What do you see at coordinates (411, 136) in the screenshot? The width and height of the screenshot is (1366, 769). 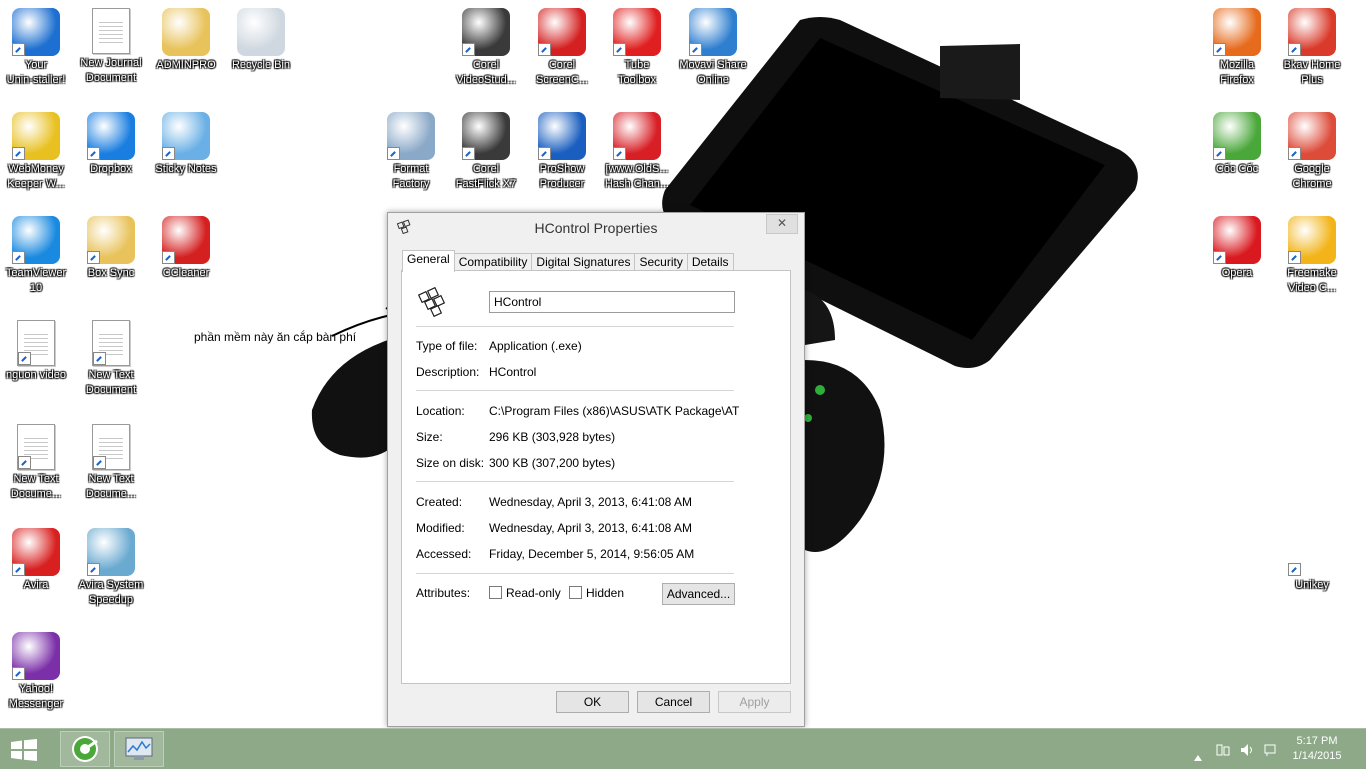 I see `format-factory-icon` at bounding box center [411, 136].